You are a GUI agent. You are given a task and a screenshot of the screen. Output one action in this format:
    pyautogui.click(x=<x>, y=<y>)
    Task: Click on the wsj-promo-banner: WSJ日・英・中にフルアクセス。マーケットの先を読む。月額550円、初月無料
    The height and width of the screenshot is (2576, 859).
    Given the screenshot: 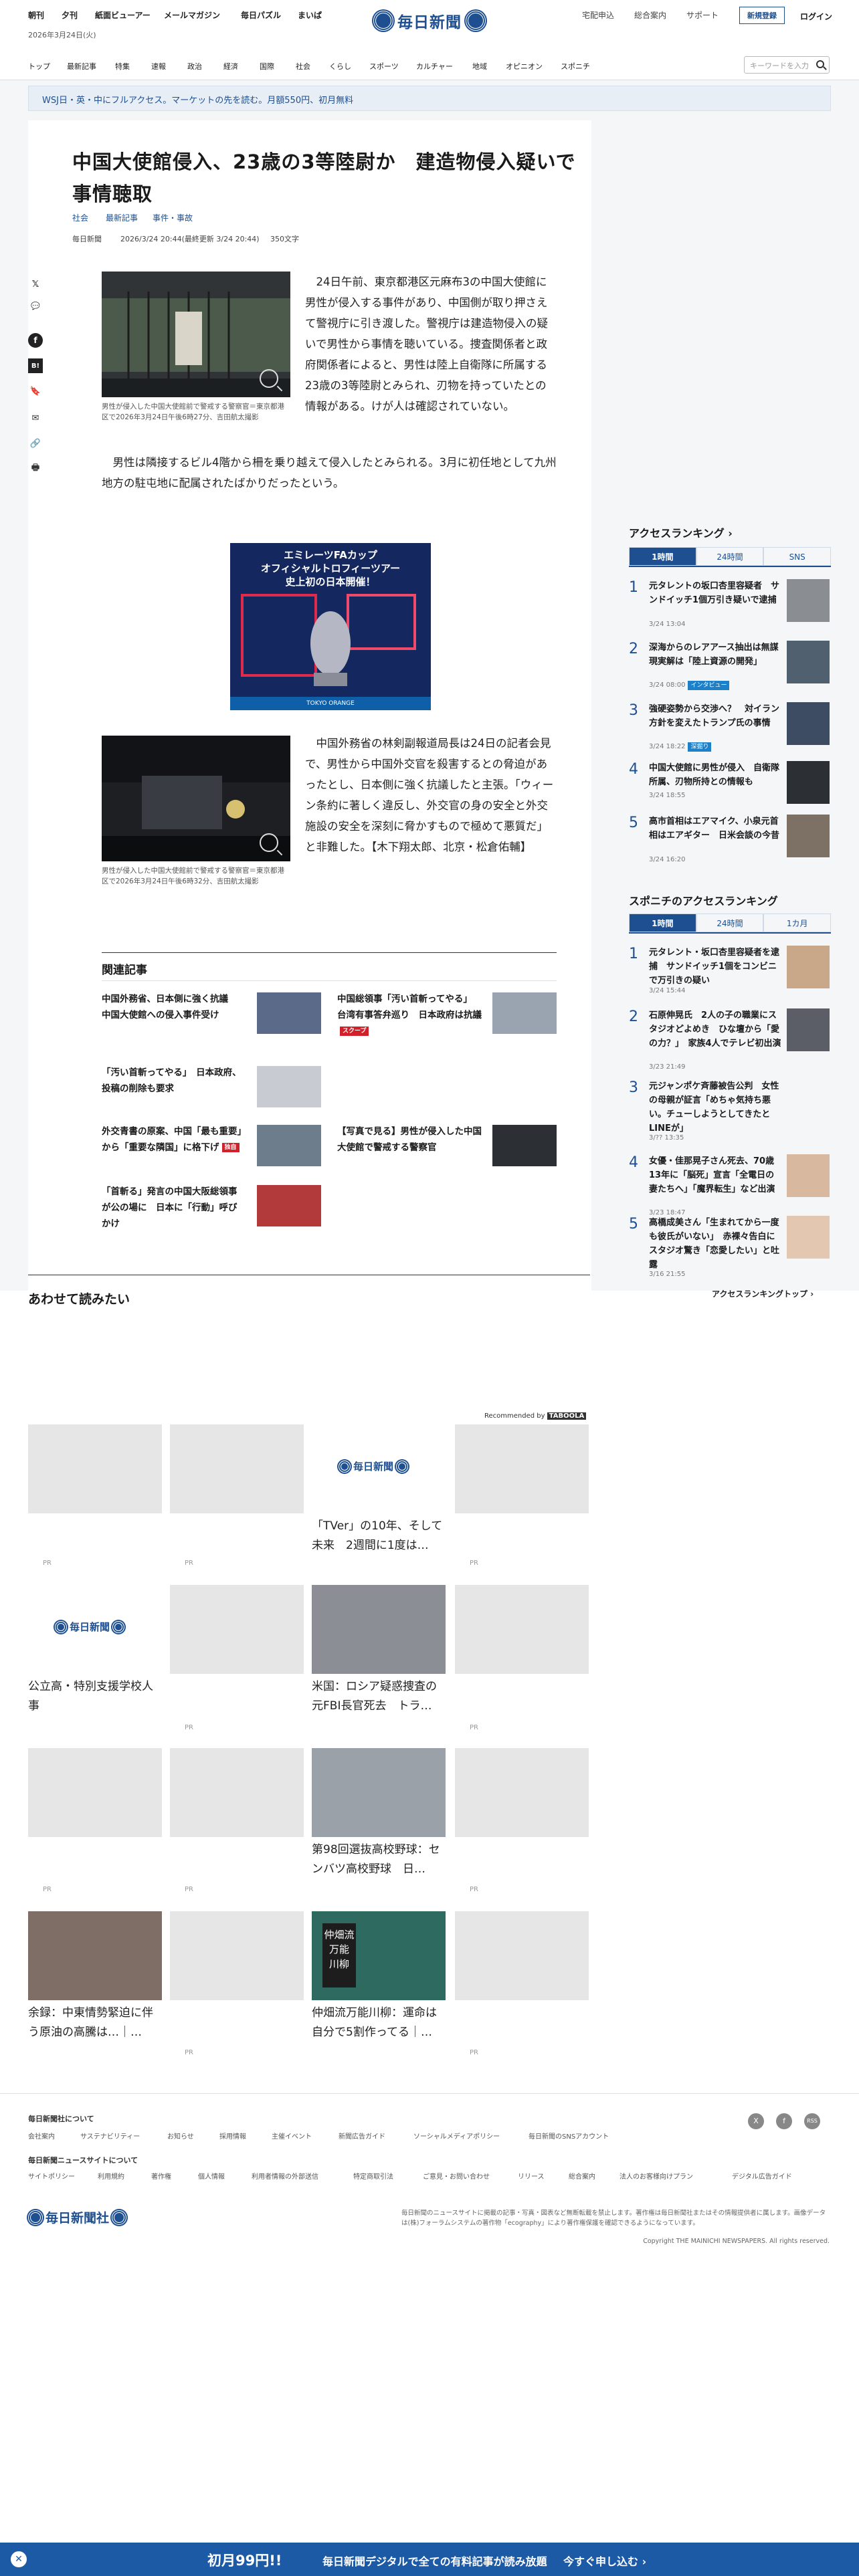 What is the action you would take?
    pyautogui.click(x=429, y=99)
    